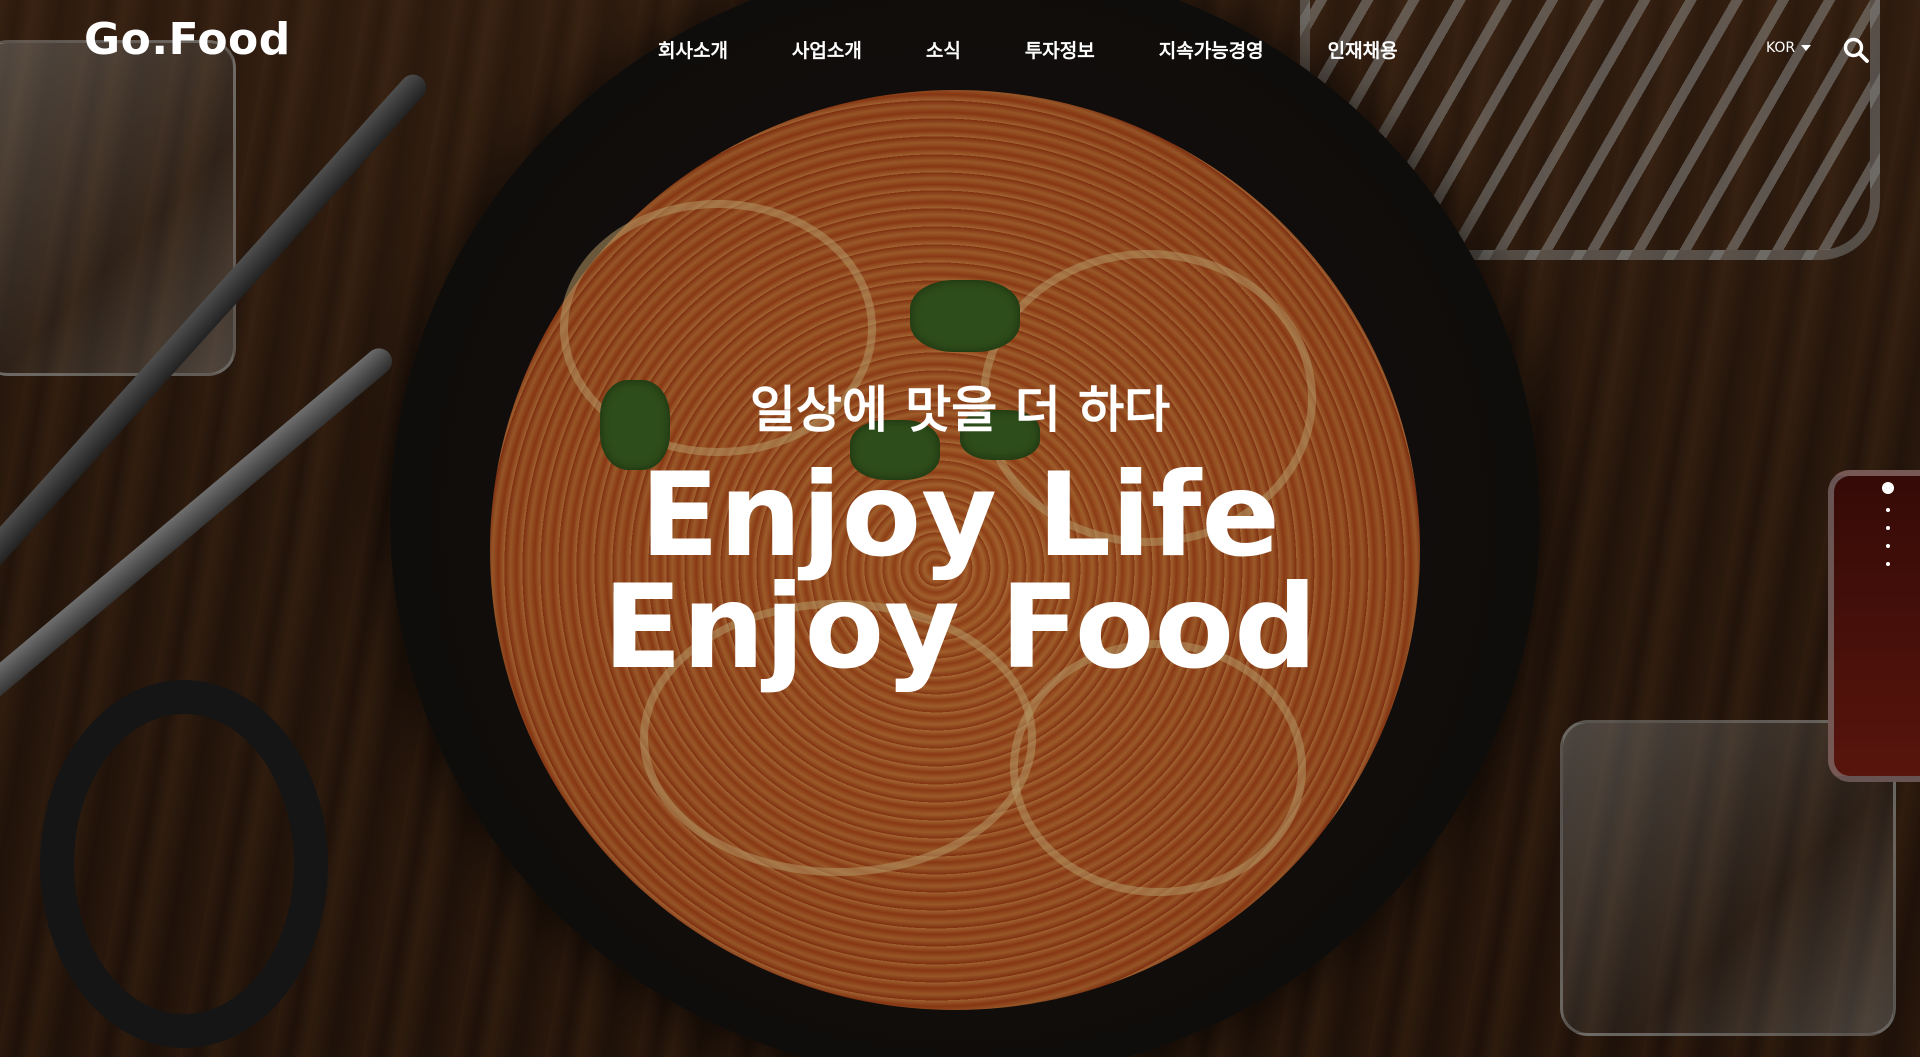 The image size is (1920, 1057). I want to click on nav-item-investor: 투자정보, so click(1060, 49).